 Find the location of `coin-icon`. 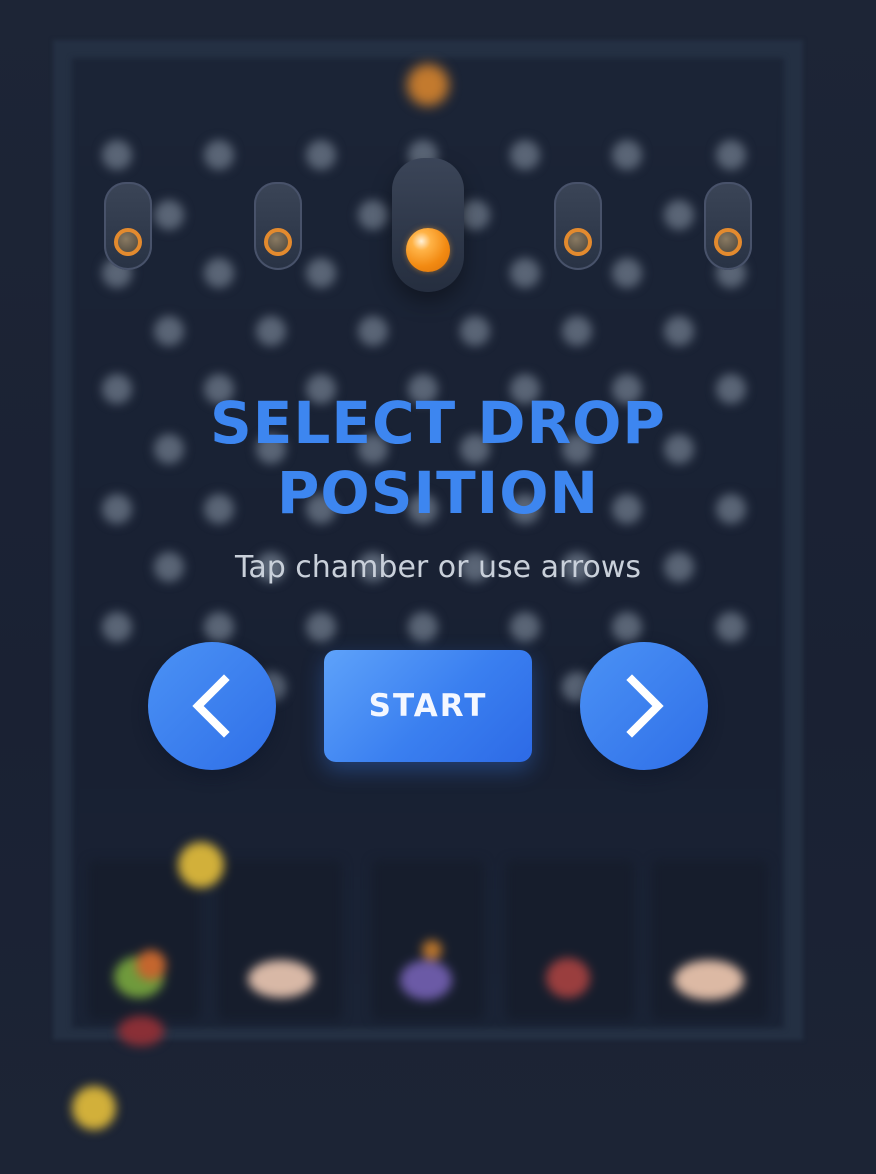

coin-icon is located at coordinates (94, 1108).